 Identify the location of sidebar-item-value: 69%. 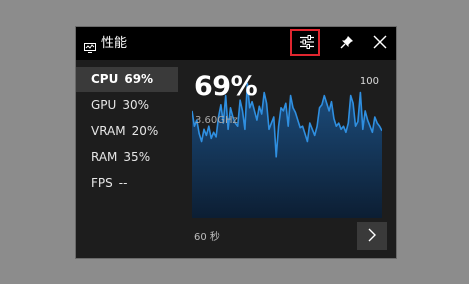
(139, 79).